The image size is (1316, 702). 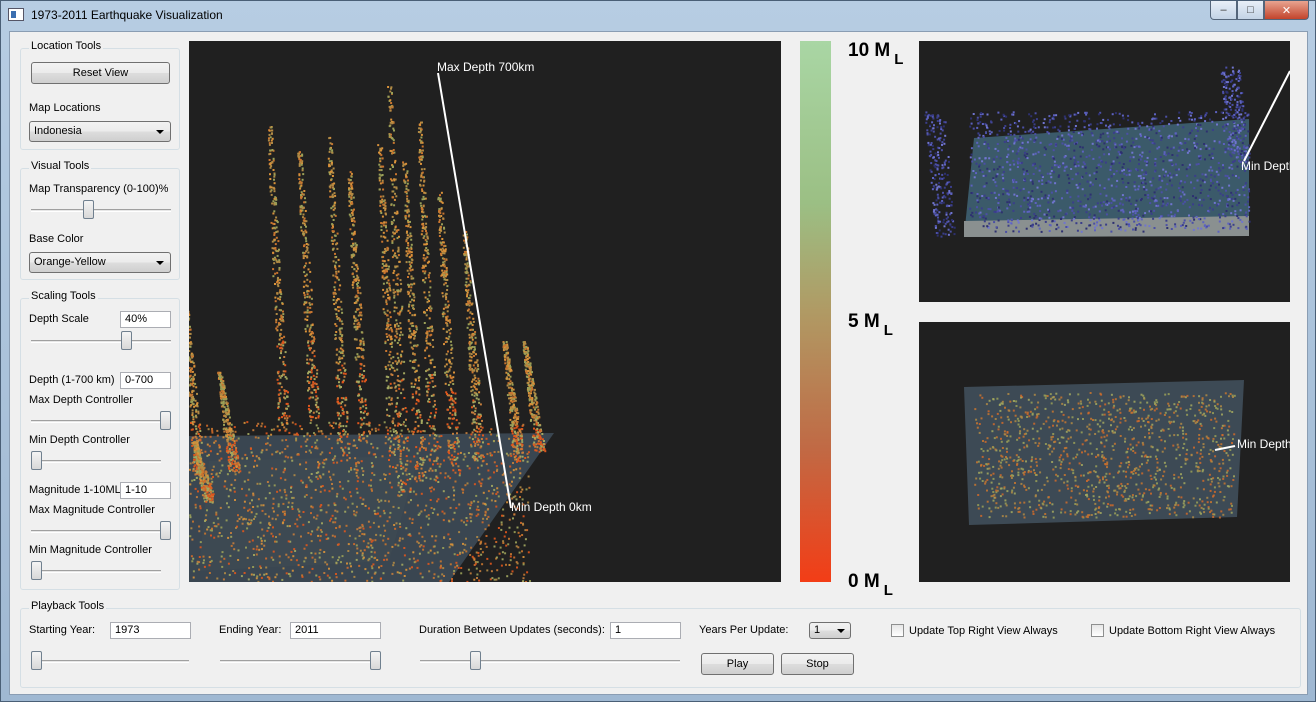 I want to click on top-right-min-depth-label: Min Depth, so click(x=1265, y=166).